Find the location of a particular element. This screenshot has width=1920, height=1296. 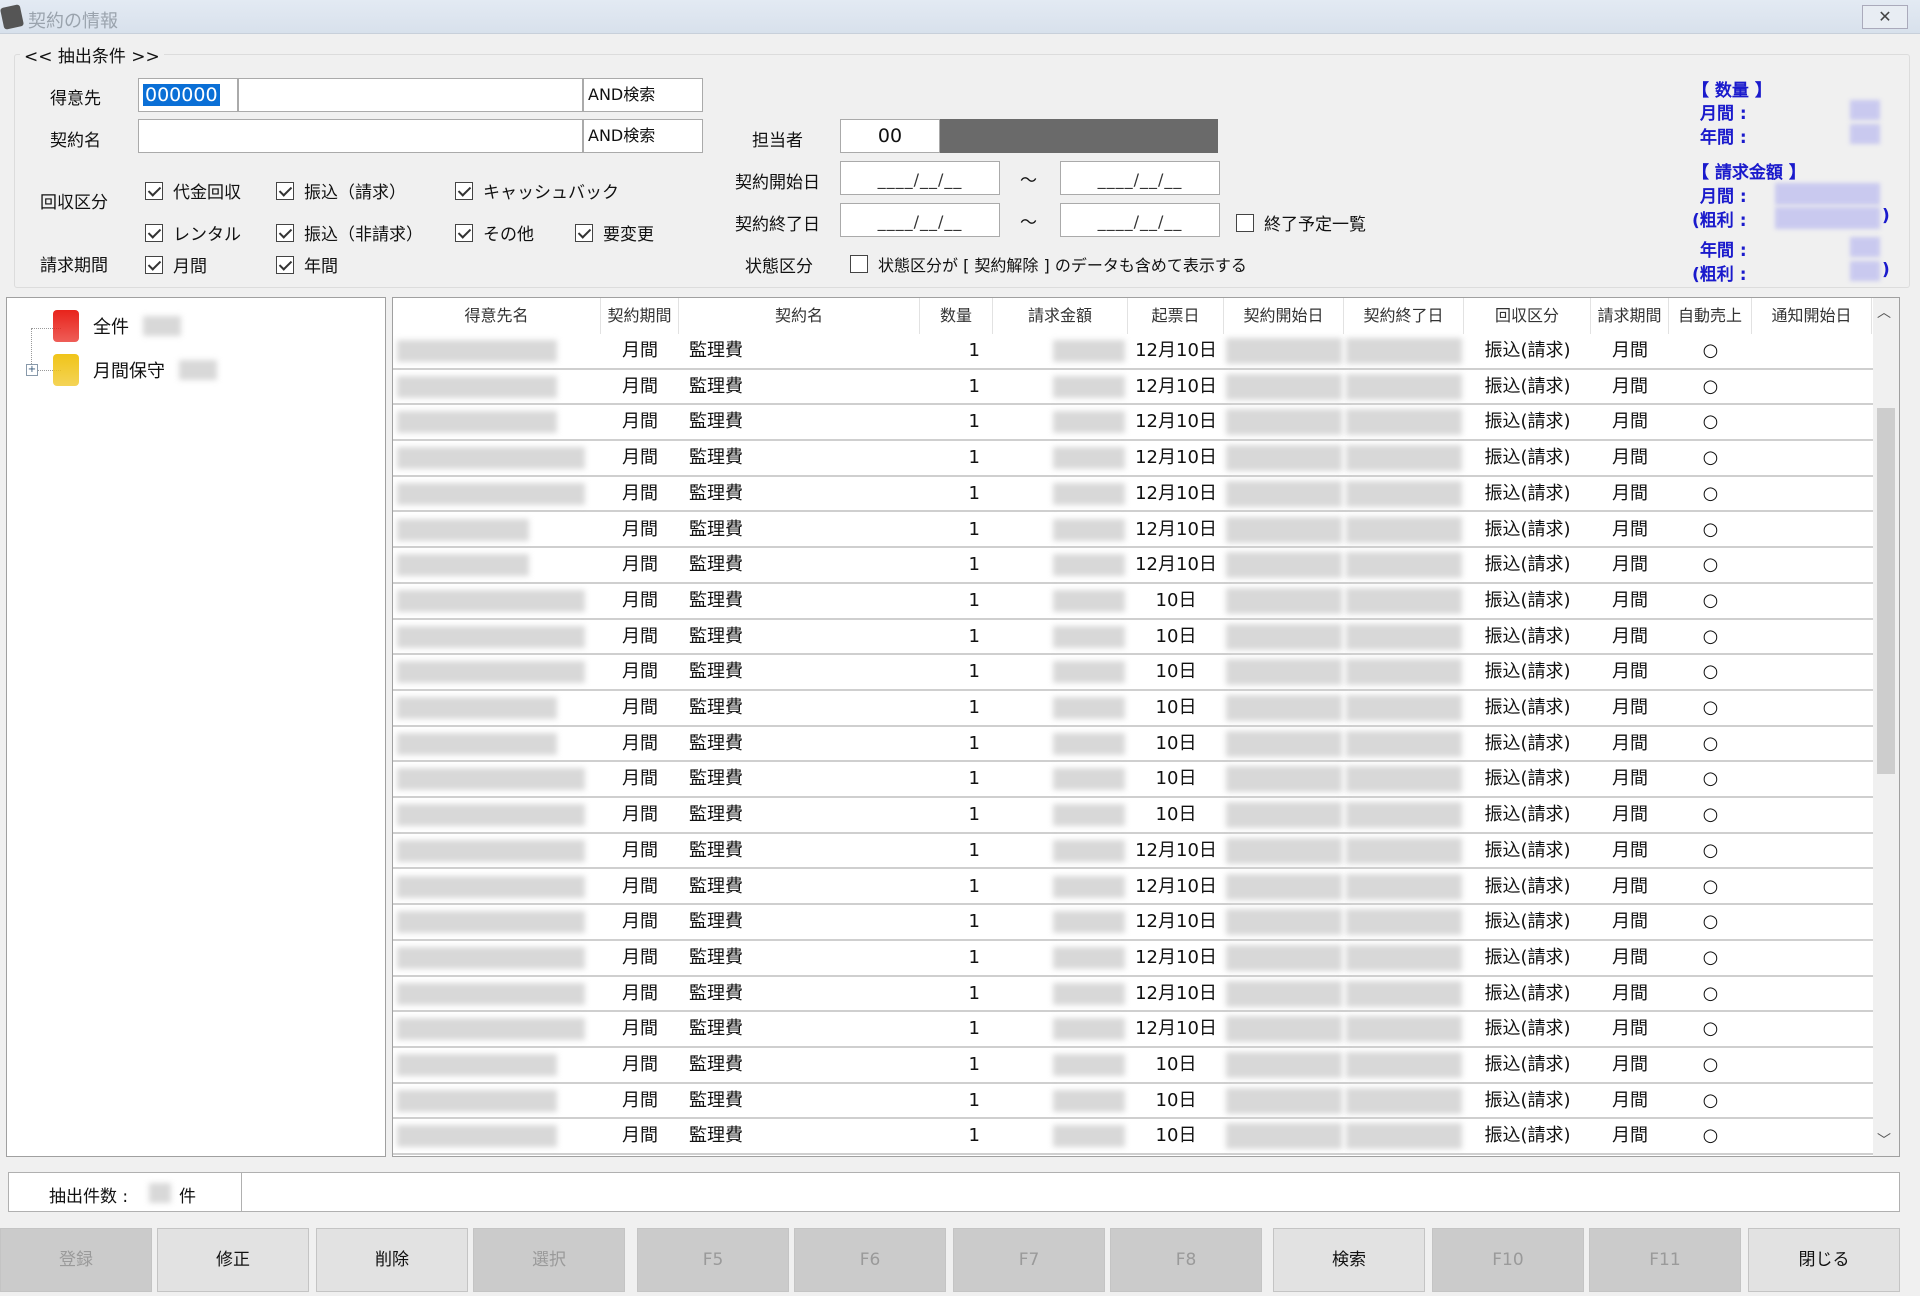

function-button-1: 登録 is located at coordinates (76, 1260).